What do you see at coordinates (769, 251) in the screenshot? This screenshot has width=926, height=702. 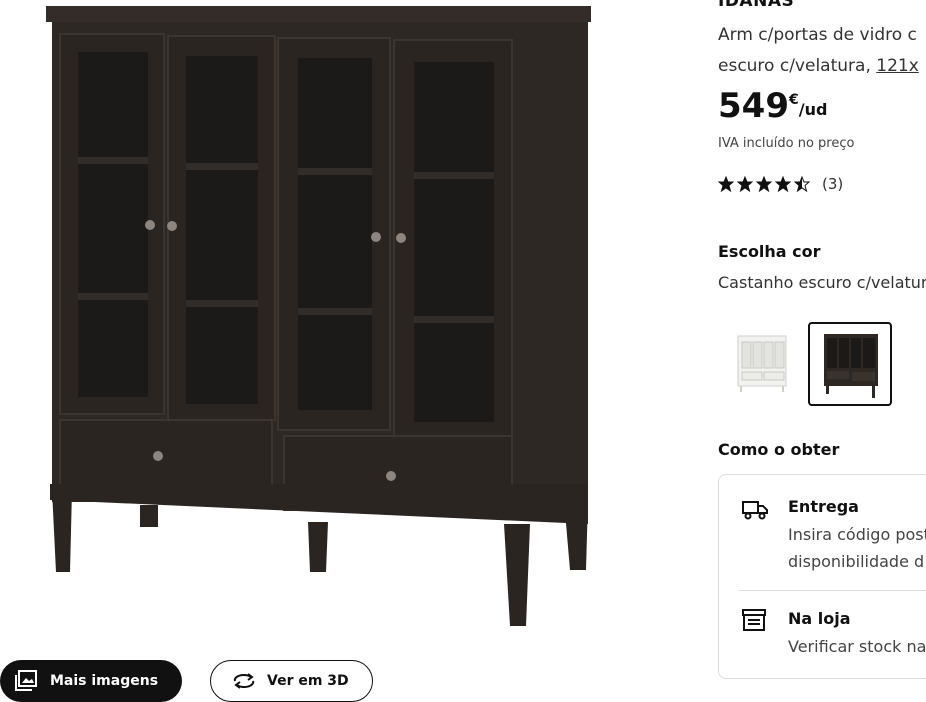 I see `color-heading: Escolha cor` at bounding box center [769, 251].